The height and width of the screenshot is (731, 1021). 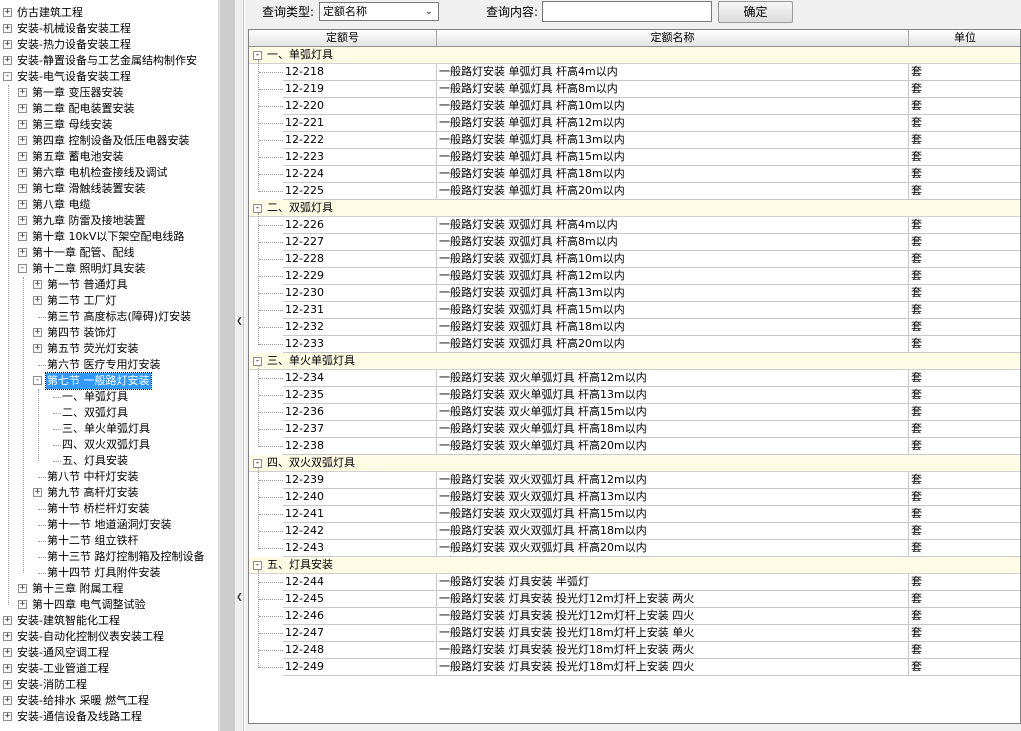 I want to click on tree-node-label: 安装-建筑智能化工程, so click(x=68, y=621).